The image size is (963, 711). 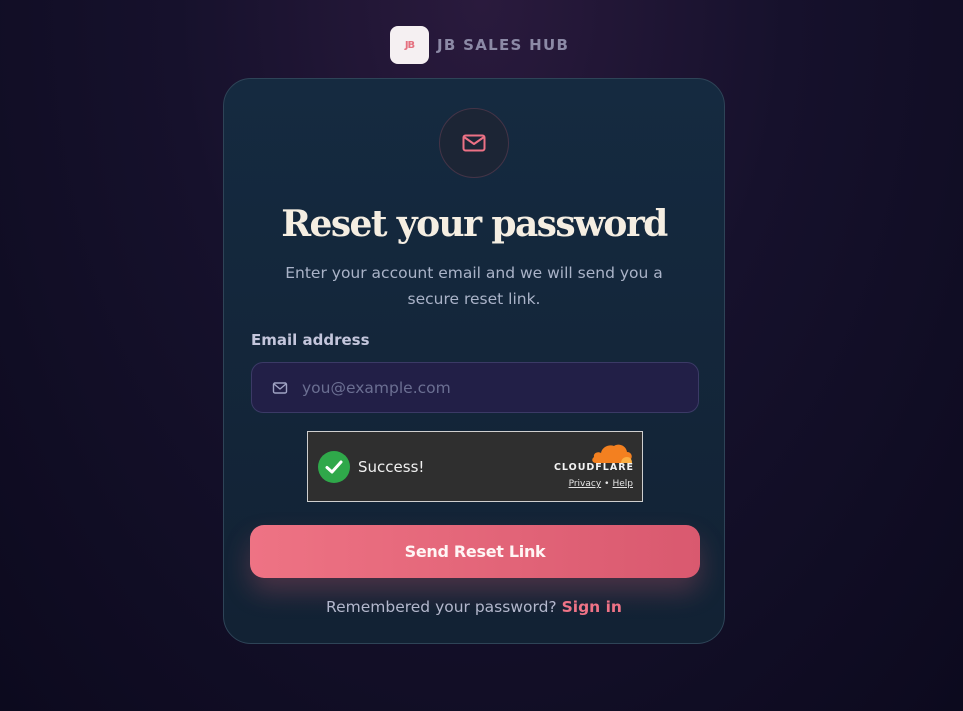 What do you see at coordinates (585, 484) in the screenshot?
I see `privacy-link: Privacy` at bounding box center [585, 484].